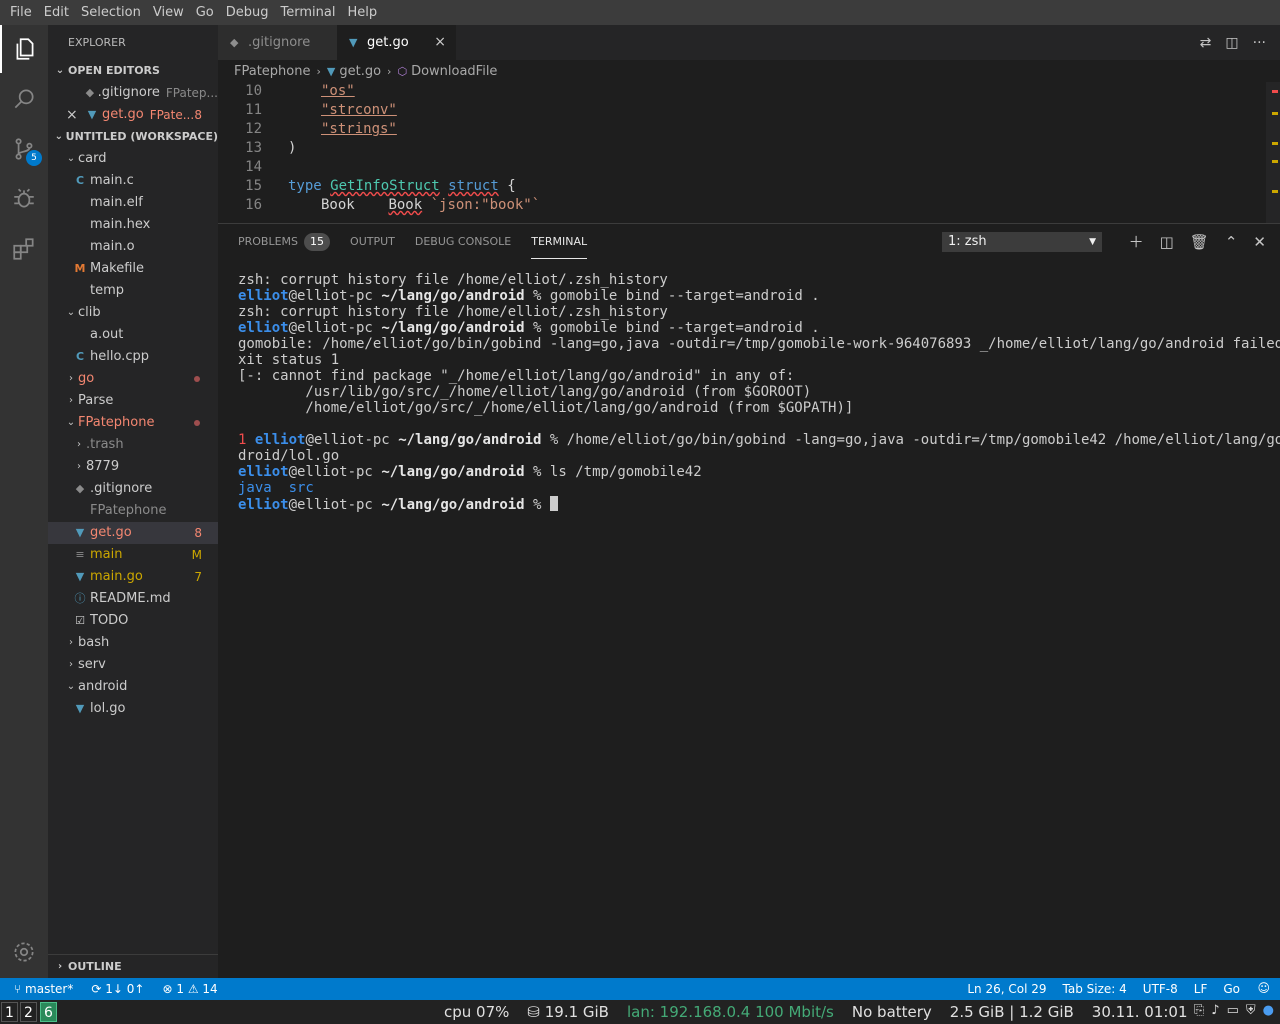 This screenshot has height=1024, width=1280. What do you see at coordinates (133, 357) in the screenshot?
I see `file-hello-cpp: Chello.cpp` at bounding box center [133, 357].